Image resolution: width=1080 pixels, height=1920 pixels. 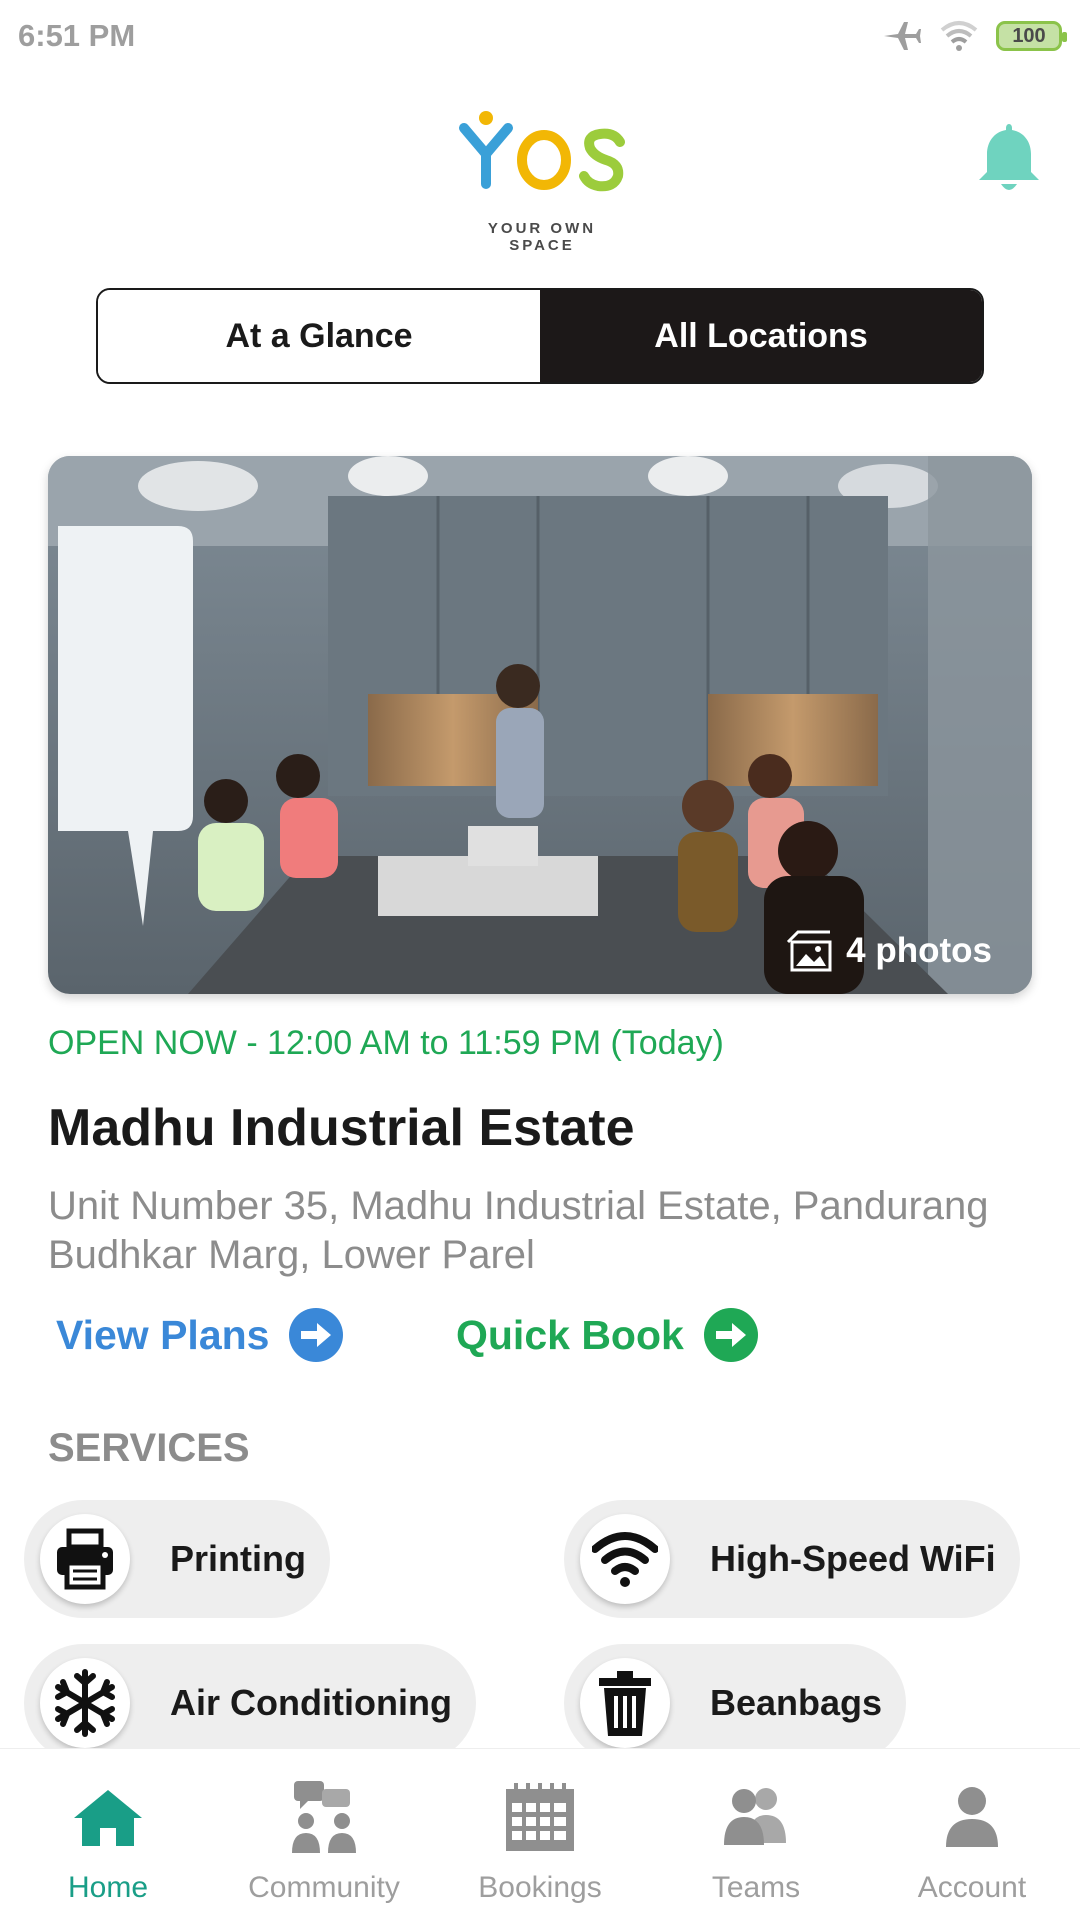 I want to click on account-icon, so click(x=972, y=1817).